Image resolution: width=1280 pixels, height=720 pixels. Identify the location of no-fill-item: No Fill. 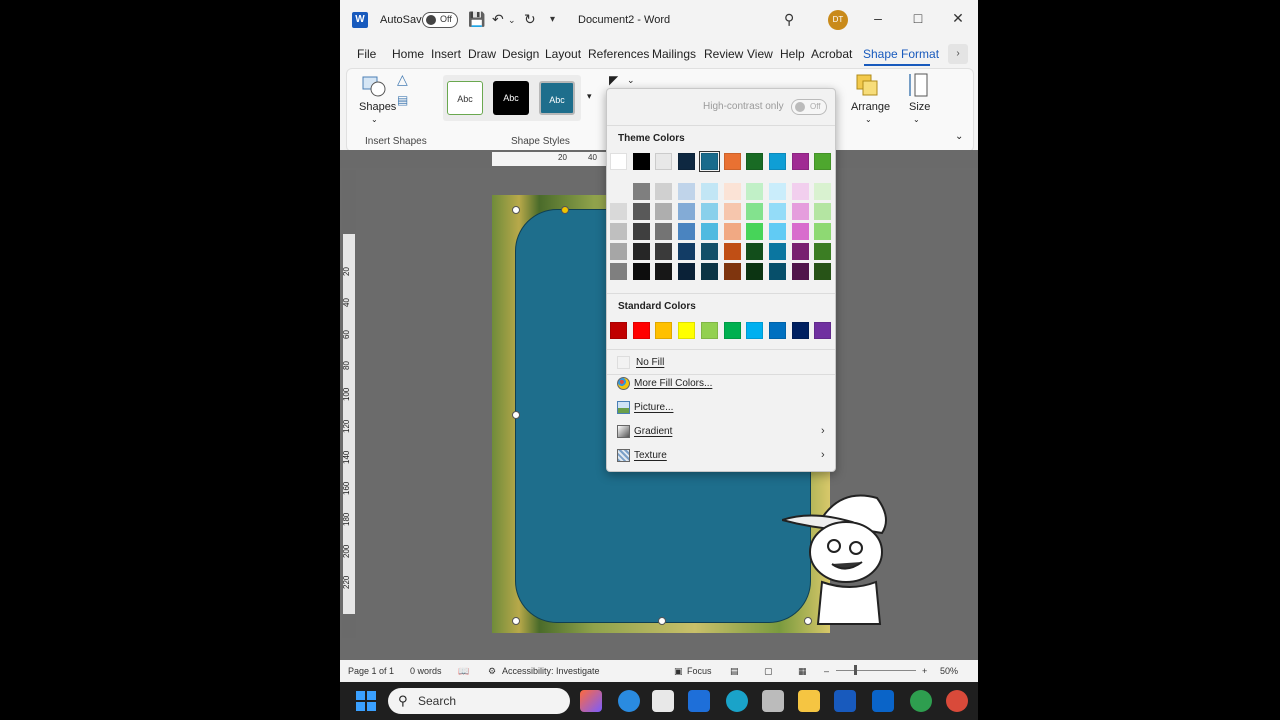
(721, 363).